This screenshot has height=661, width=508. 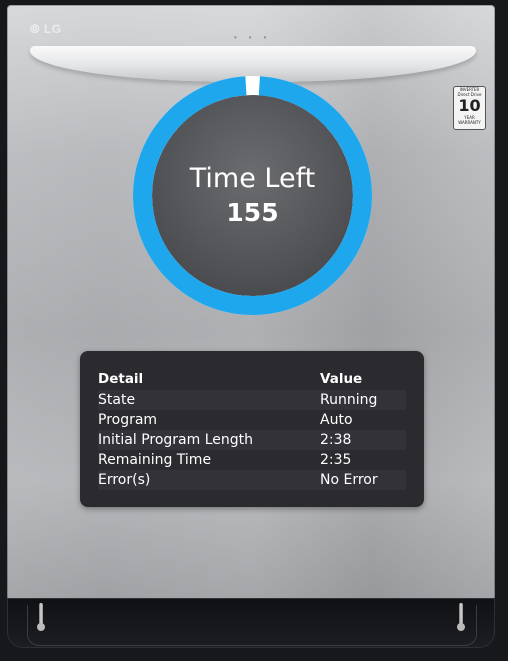 I want to click on table-header-row: Detail Value, so click(x=252, y=379).